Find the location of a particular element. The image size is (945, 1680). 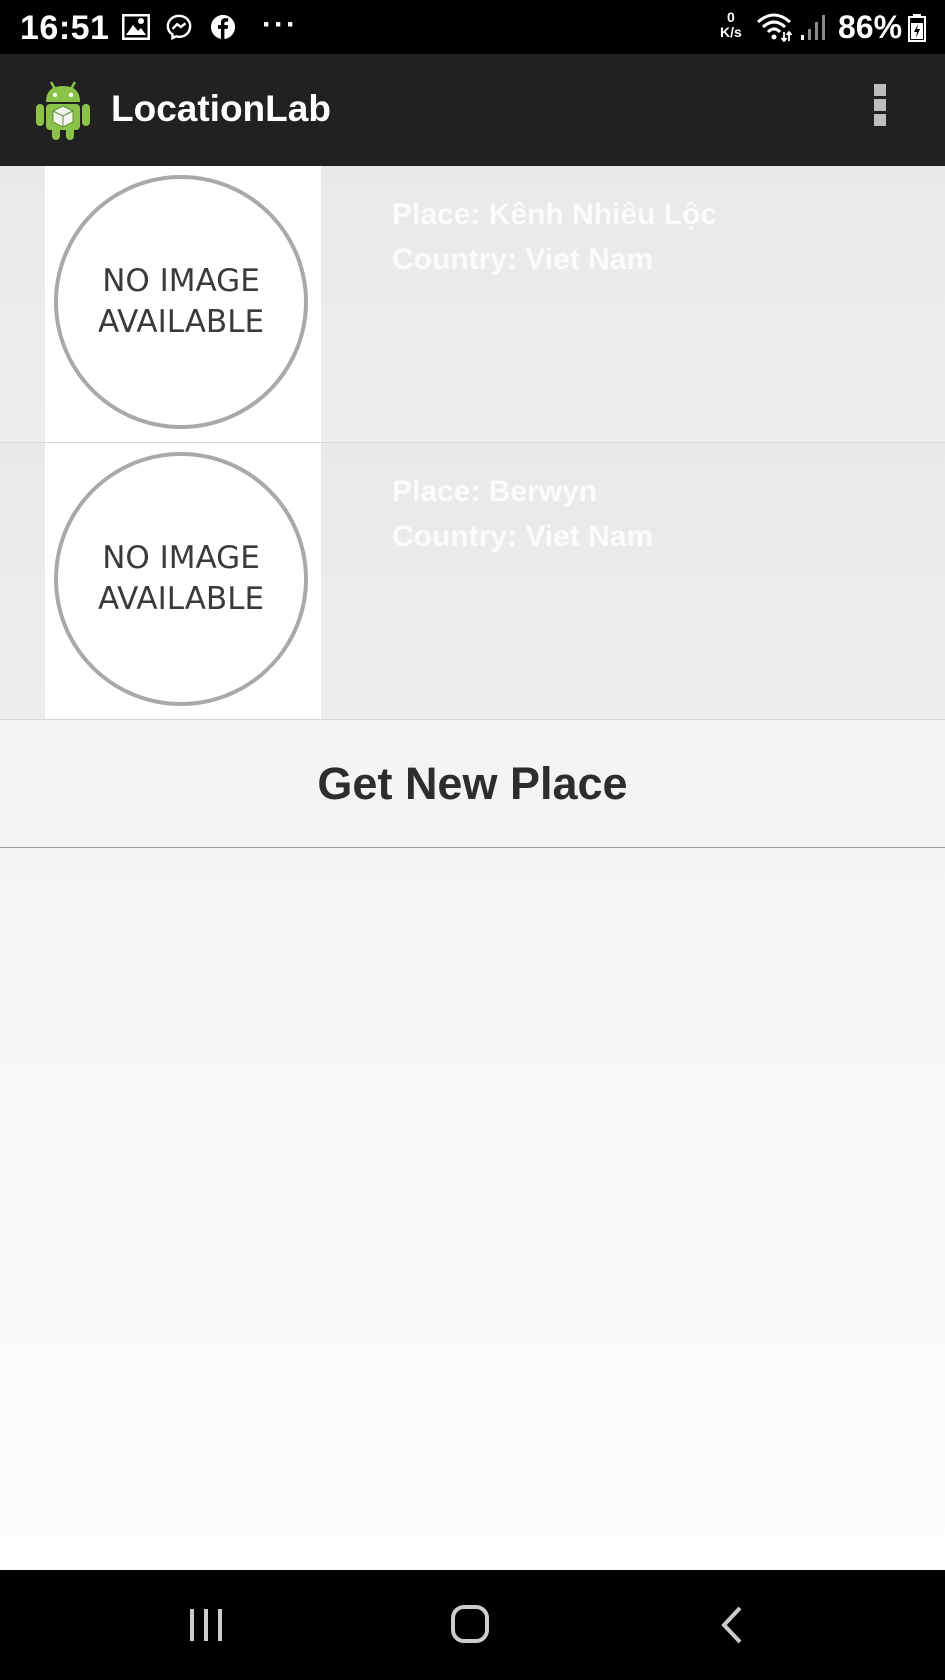

place-info: Place: Kênh Nhiêu Lộc Country: Viet Nam is located at coordinates (554, 237).